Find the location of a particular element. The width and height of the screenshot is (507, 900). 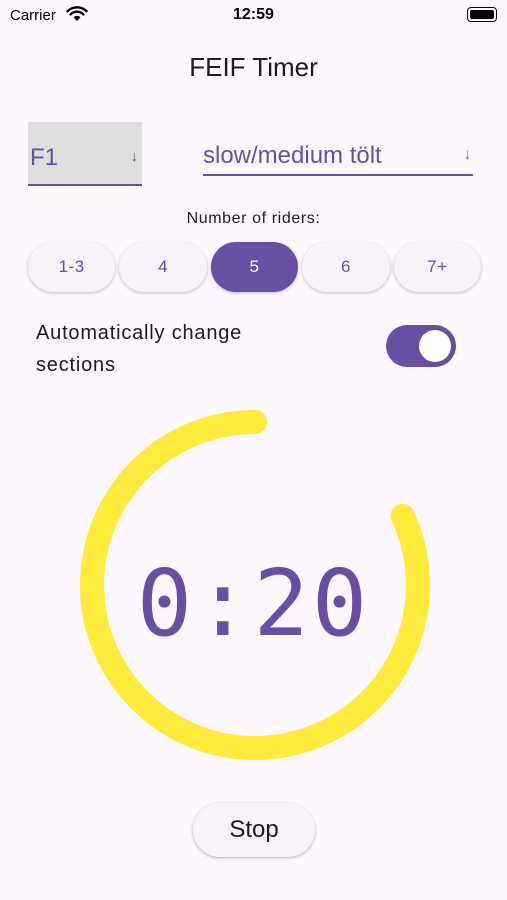

test-dropdown-value: F1 is located at coordinates (44, 157).